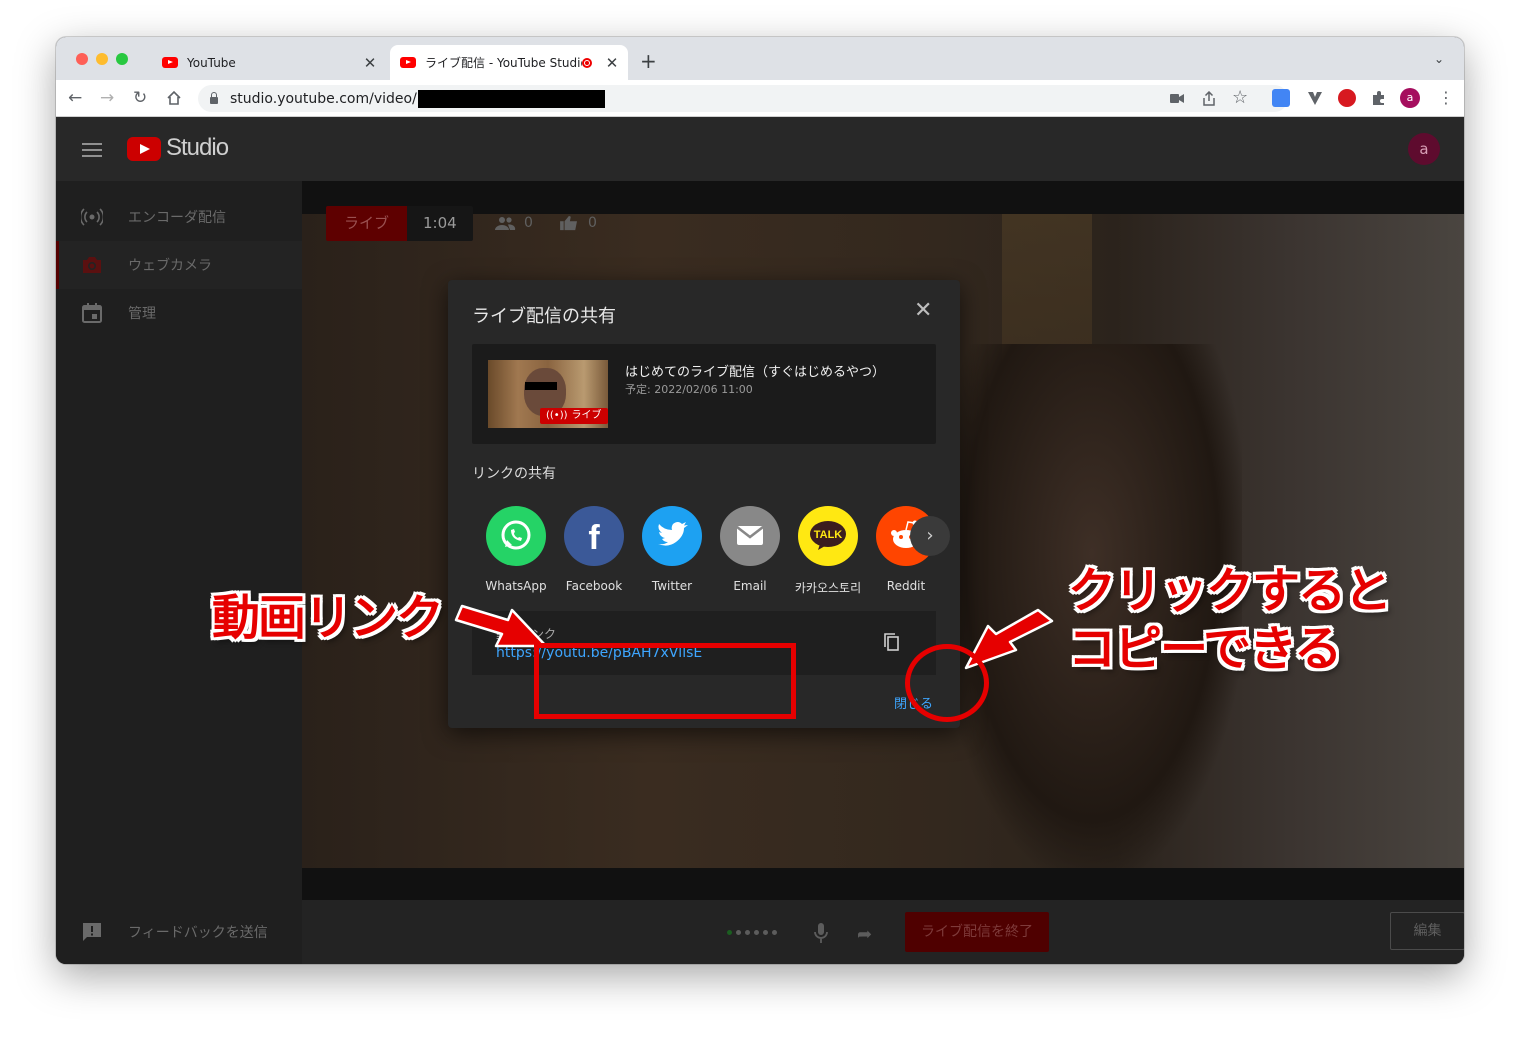  I want to click on feedback-label: フィードバックを送信, so click(198, 933).